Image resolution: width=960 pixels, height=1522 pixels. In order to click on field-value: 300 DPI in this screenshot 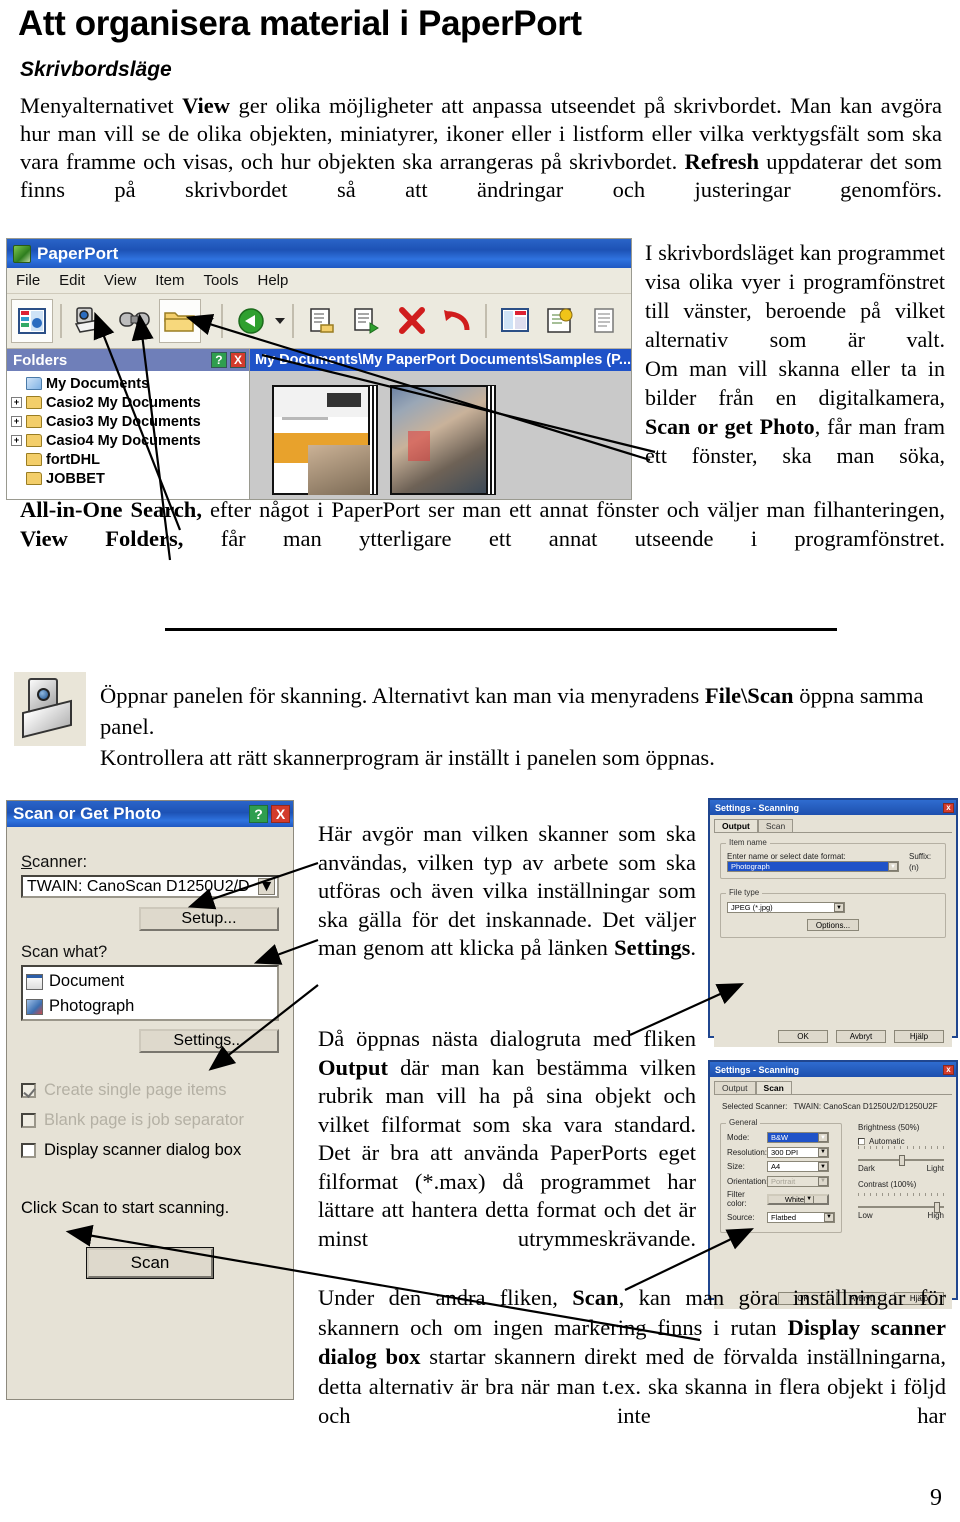, I will do `click(785, 1152)`.